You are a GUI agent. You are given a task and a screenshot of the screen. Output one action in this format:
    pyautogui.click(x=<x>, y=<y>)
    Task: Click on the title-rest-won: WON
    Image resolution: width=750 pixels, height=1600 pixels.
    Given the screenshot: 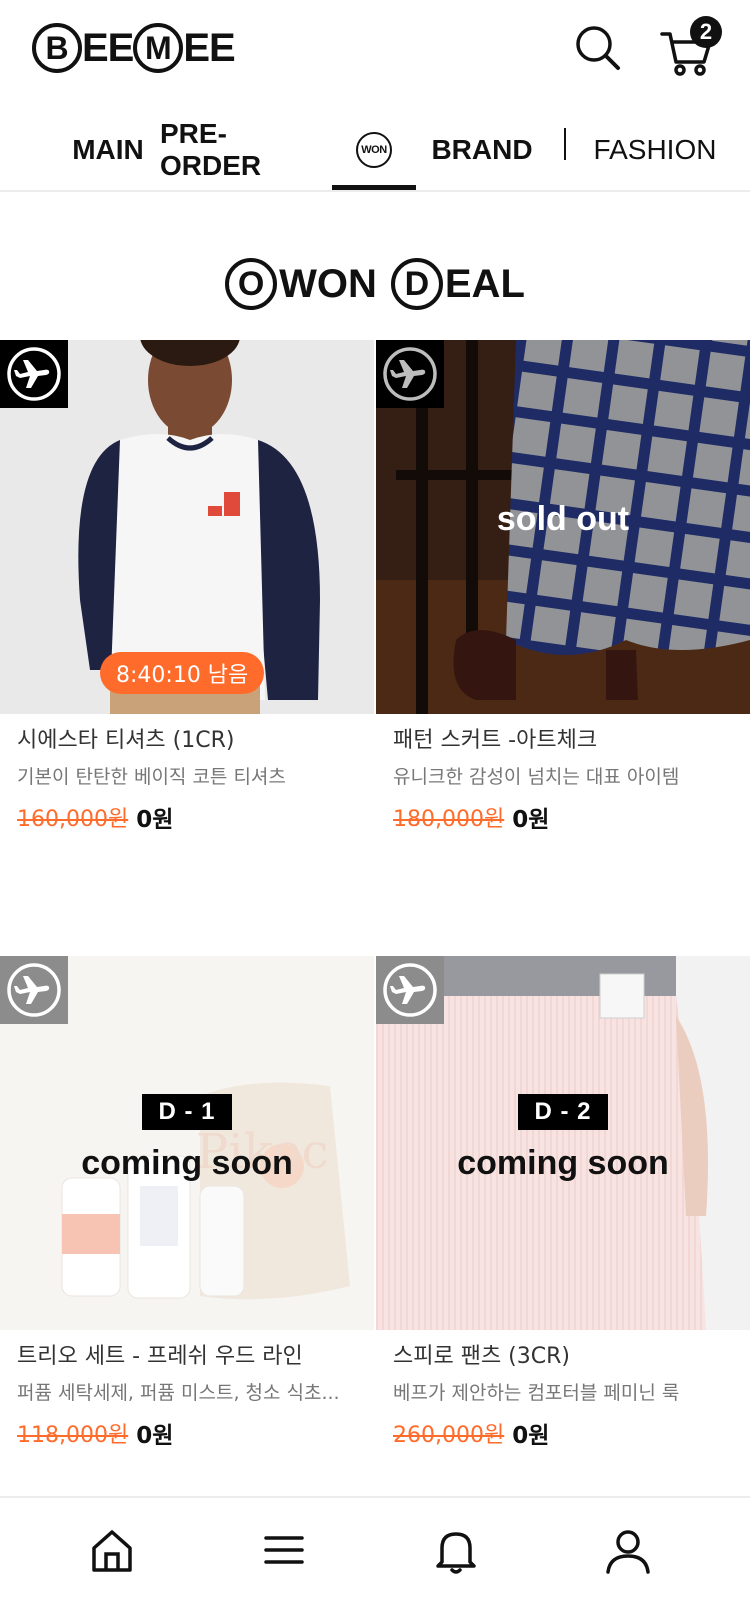 What is the action you would take?
    pyautogui.click(x=328, y=283)
    